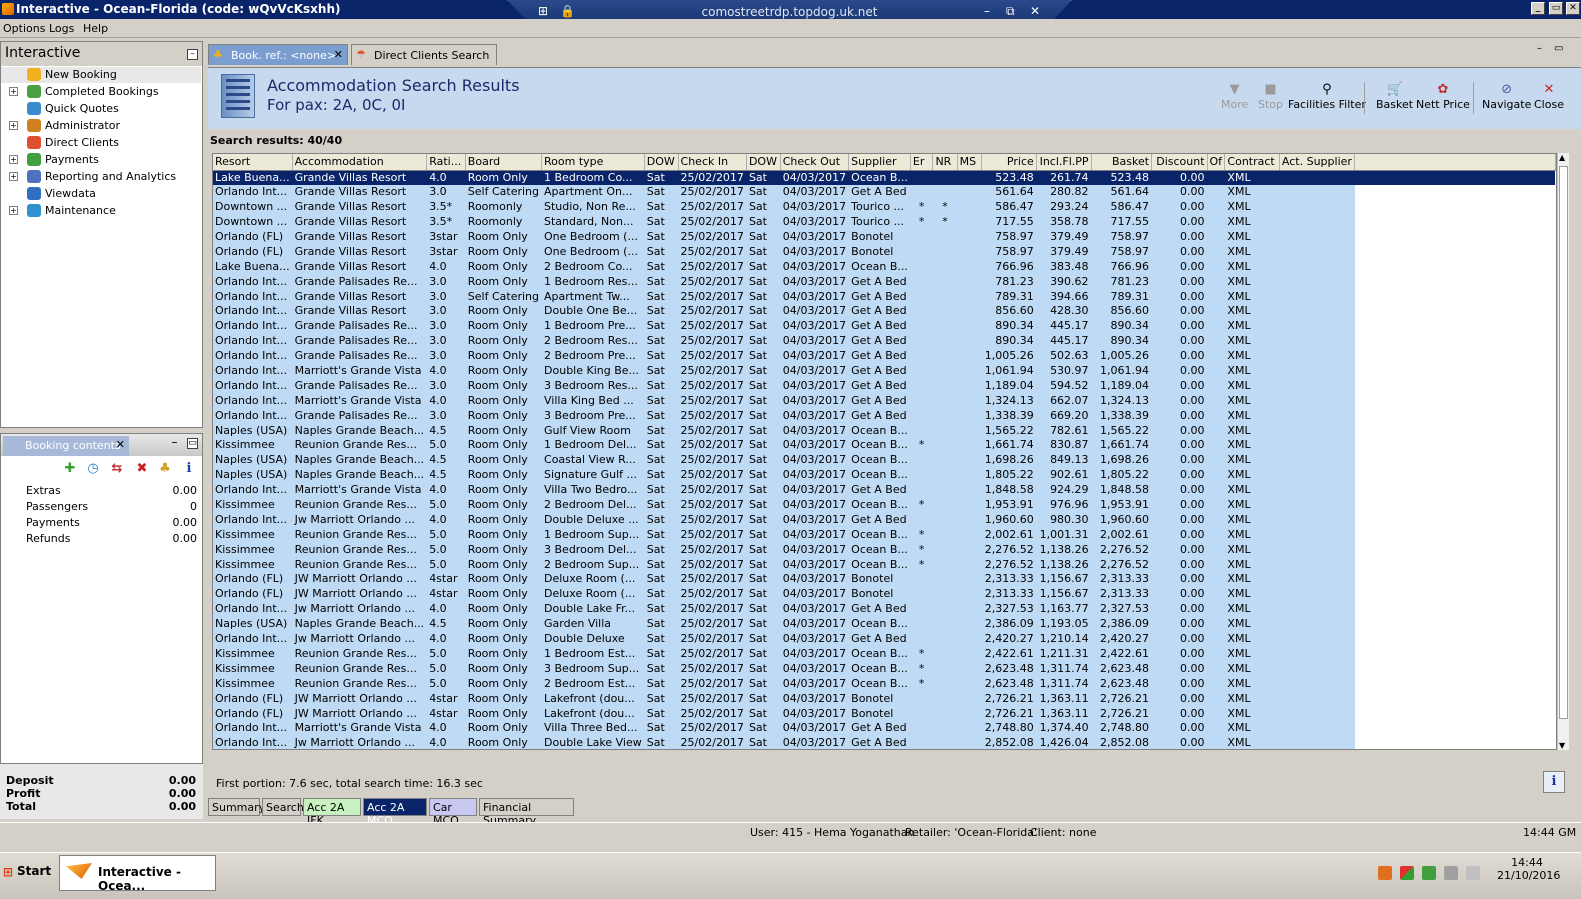 The width and height of the screenshot is (1581, 899). Describe the element at coordinates (1563, 442) in the screenshot. I see `scroll-thumb` at that location.